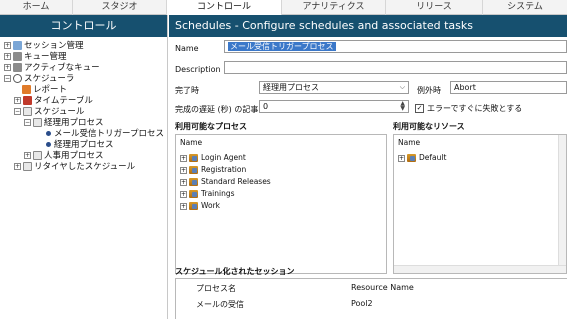 The width and height of the screenshot is (567, 319). What do you see at coordinates (395, 46) in the screenshot?
I see `name-field: メール受信トリガープロセス` at bounding box center [395, 46].